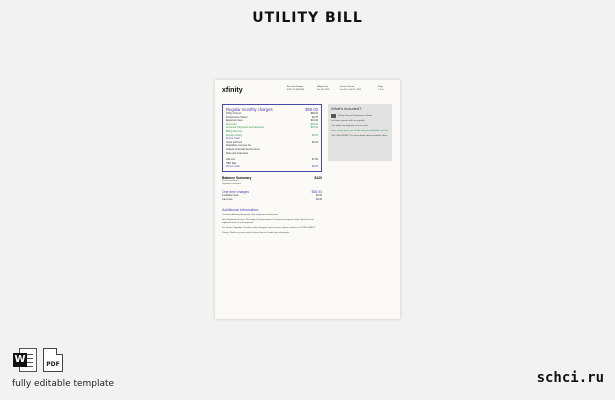 The image size is (615, 400). I want to click on addon-charge-value: $7.99, so click(315, 160).